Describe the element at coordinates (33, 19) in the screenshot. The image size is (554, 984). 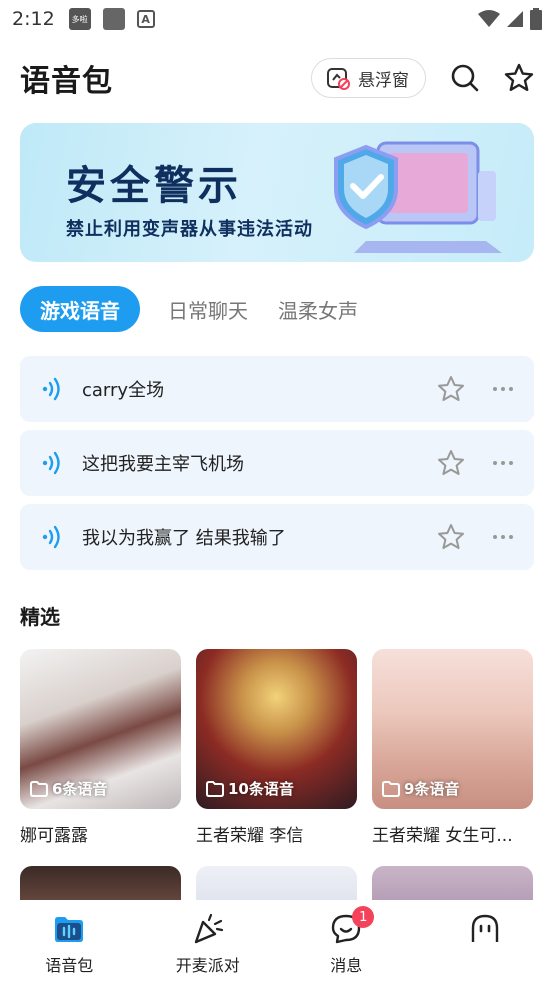
I see `status-time: 2:12` at that location.